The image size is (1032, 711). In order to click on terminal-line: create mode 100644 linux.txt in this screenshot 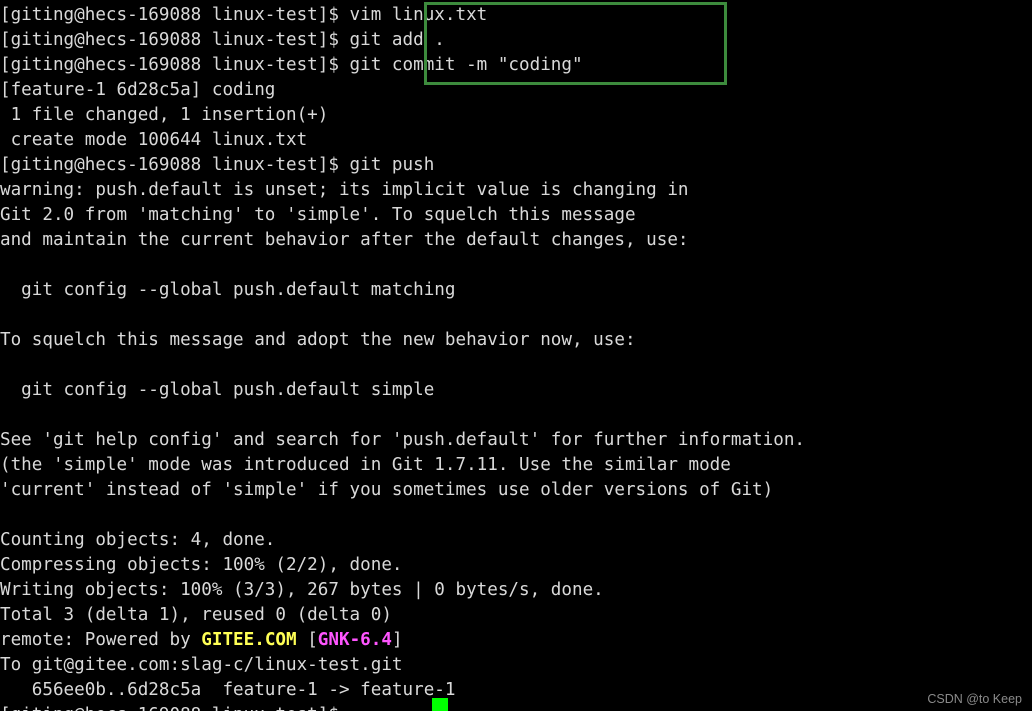, I will do `click(154, 140)`.